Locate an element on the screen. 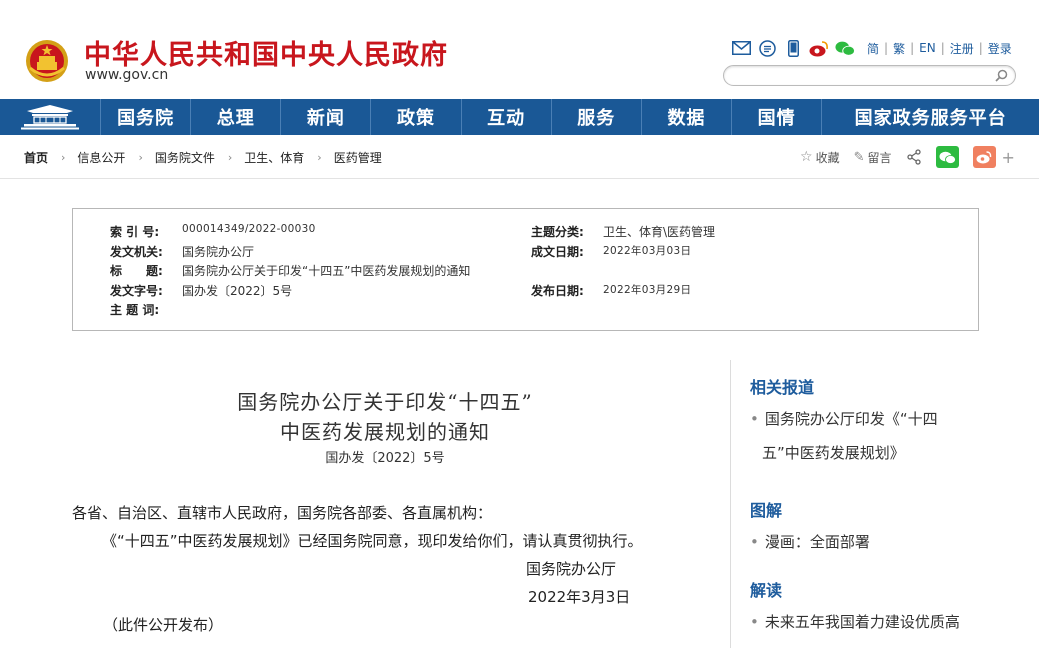 The width and height of the screenshot is (1039, 648). article-paragraph: 《“十四五”中医药发展规划》已经国务院同意，现印发给你们，请认真贯彻执行。 is located at coordinates (372, 541).